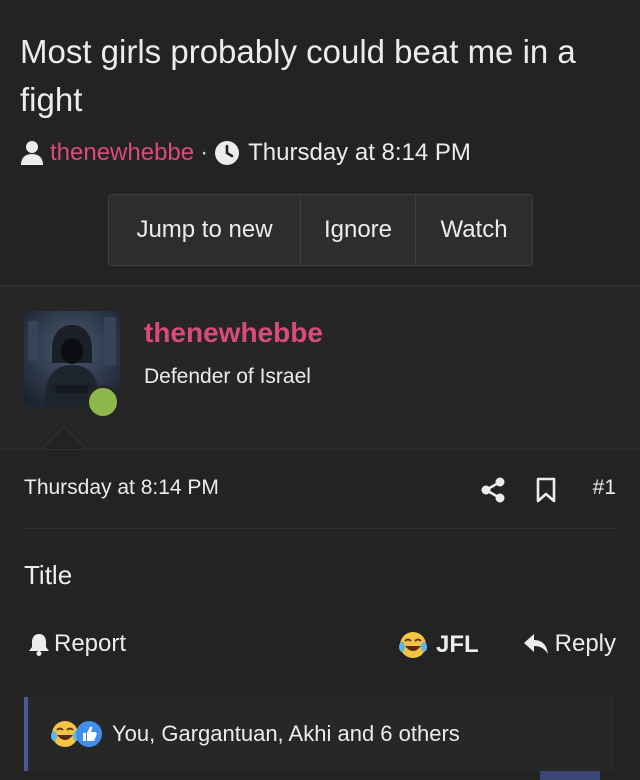 This screenshot has height=780, width=640. What do you see at coordinates (604, 488) in the screenshot?
I see `post-number-link: #1` at bounding box center [604, 488].